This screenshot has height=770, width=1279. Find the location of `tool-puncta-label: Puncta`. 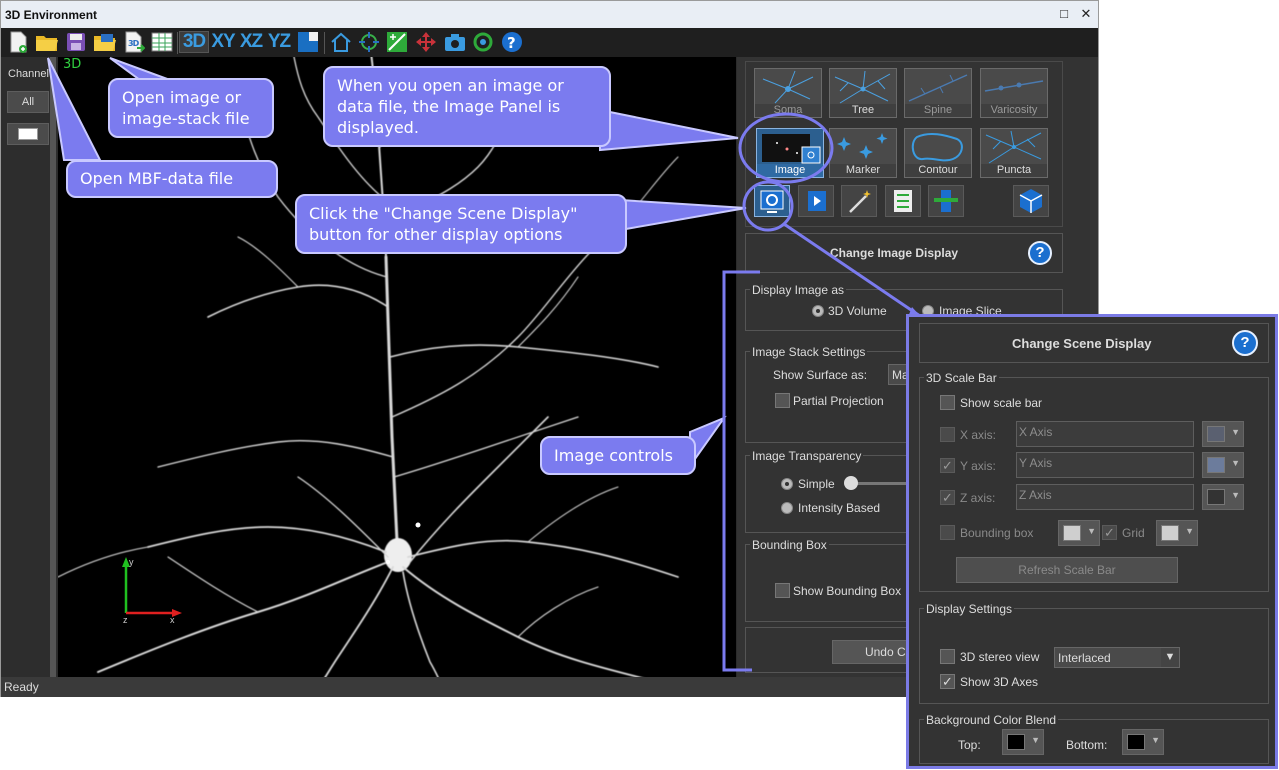

tool-puncta-label: Puncta is located at coordinates (1014, 170).